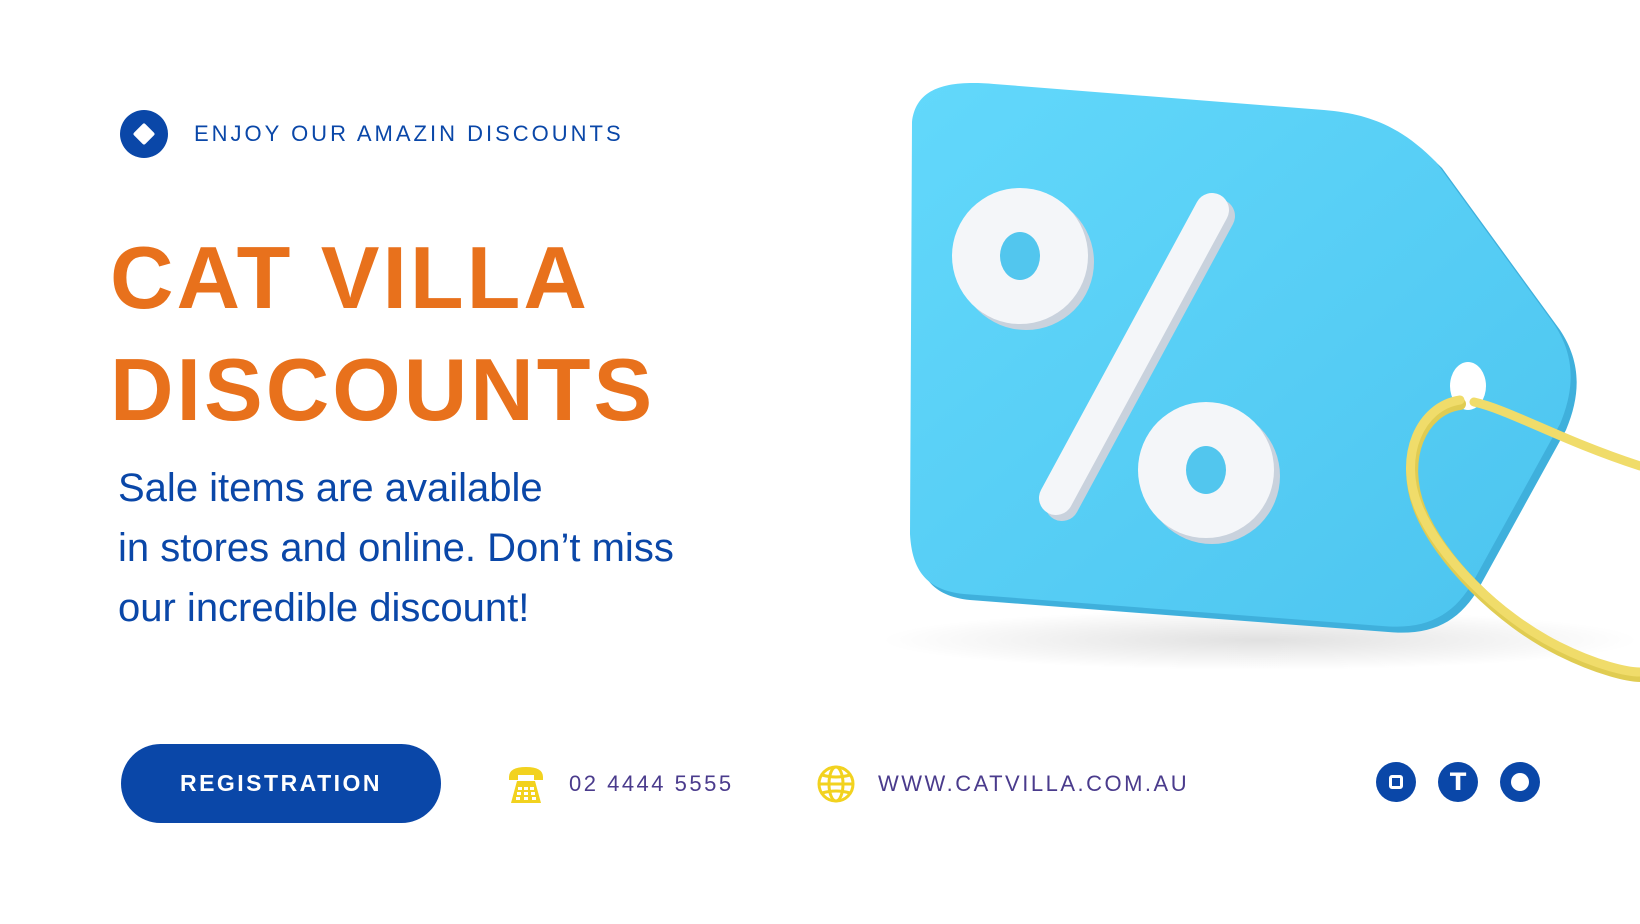 The height and width of the screenshot is (924, 1640). I want to click on title-line-1: CAT VILLA, so click(350, 277).